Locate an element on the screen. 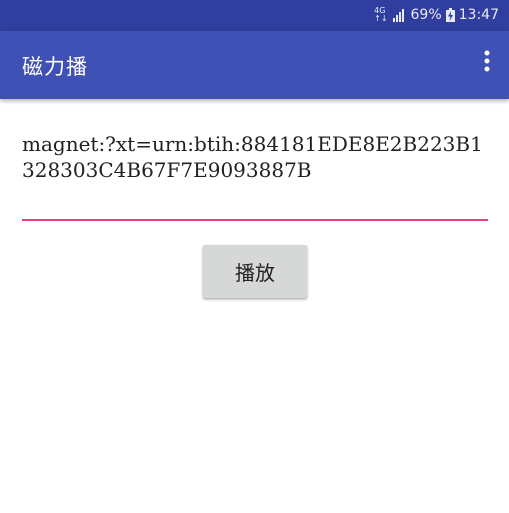 This screenshot has height=513, width=509. more-vertical-icon is located at coordinates (487, 63).